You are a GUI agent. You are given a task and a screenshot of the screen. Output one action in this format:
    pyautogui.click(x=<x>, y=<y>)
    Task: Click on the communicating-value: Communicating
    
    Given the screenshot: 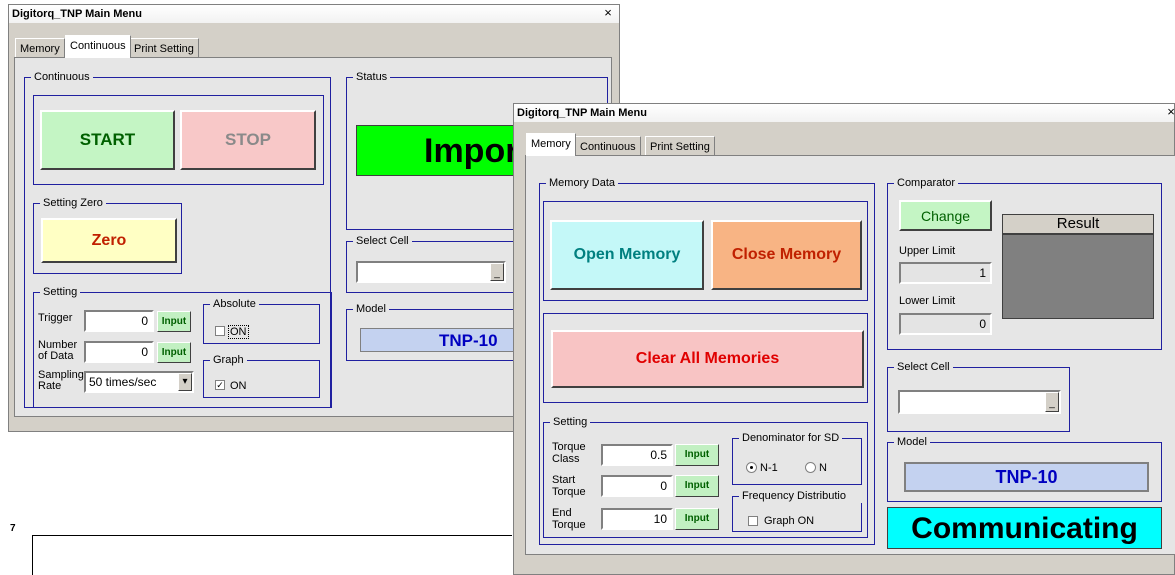 What is the action you would take?
    pyautogui.click(x=1024, y=528)
    